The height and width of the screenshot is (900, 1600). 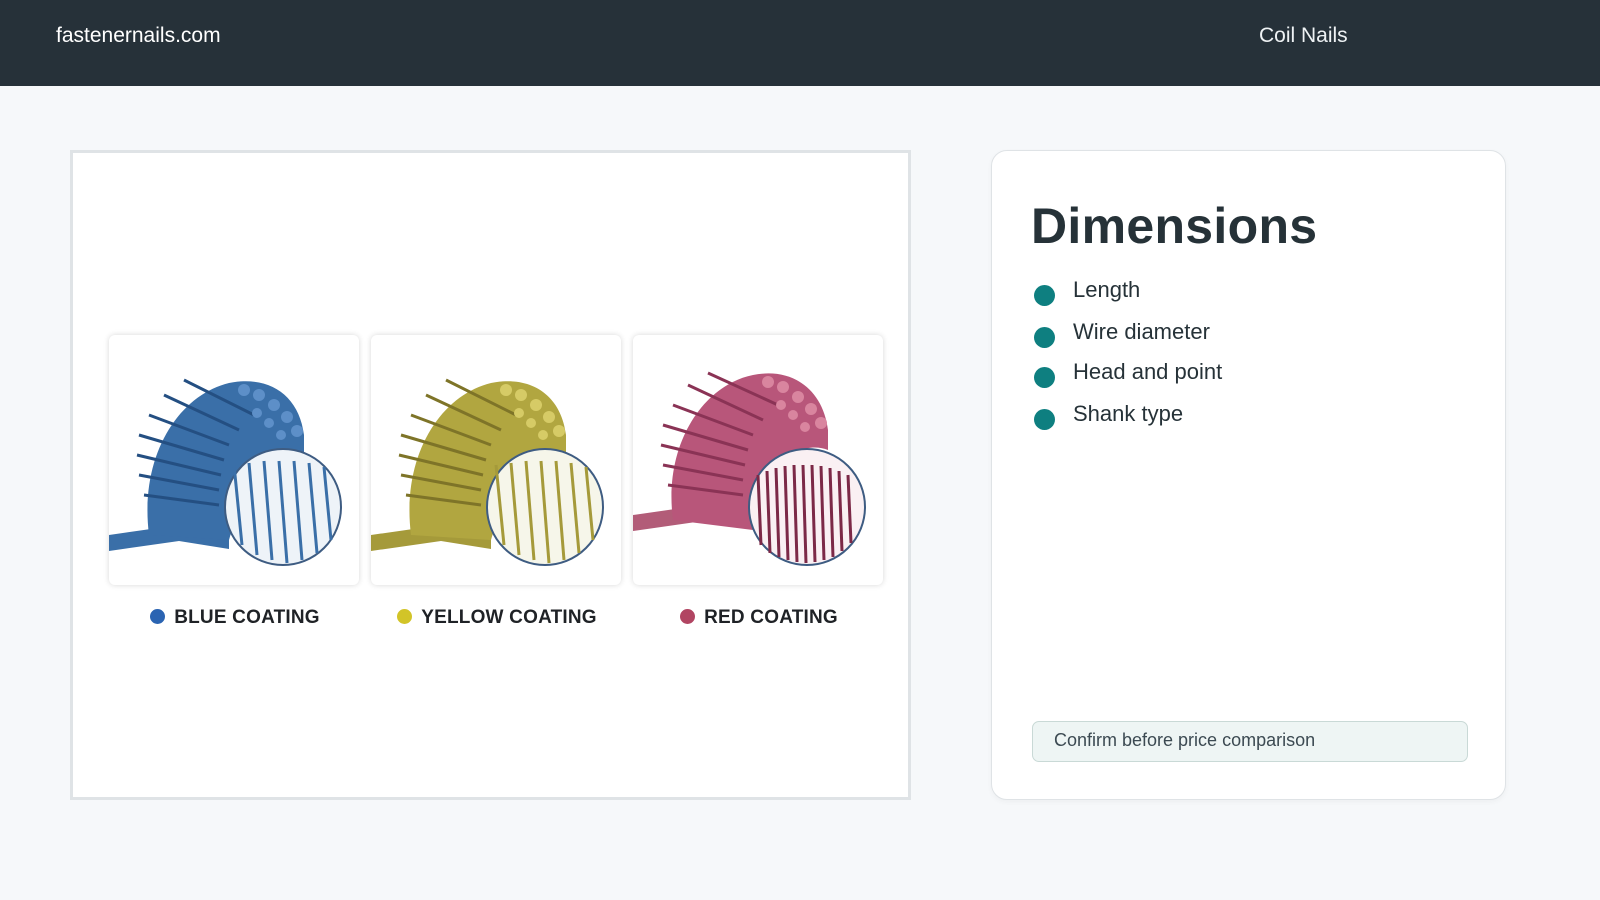 I want to click on page-category-label: Coil Nails, so click(x=1303, y=35).